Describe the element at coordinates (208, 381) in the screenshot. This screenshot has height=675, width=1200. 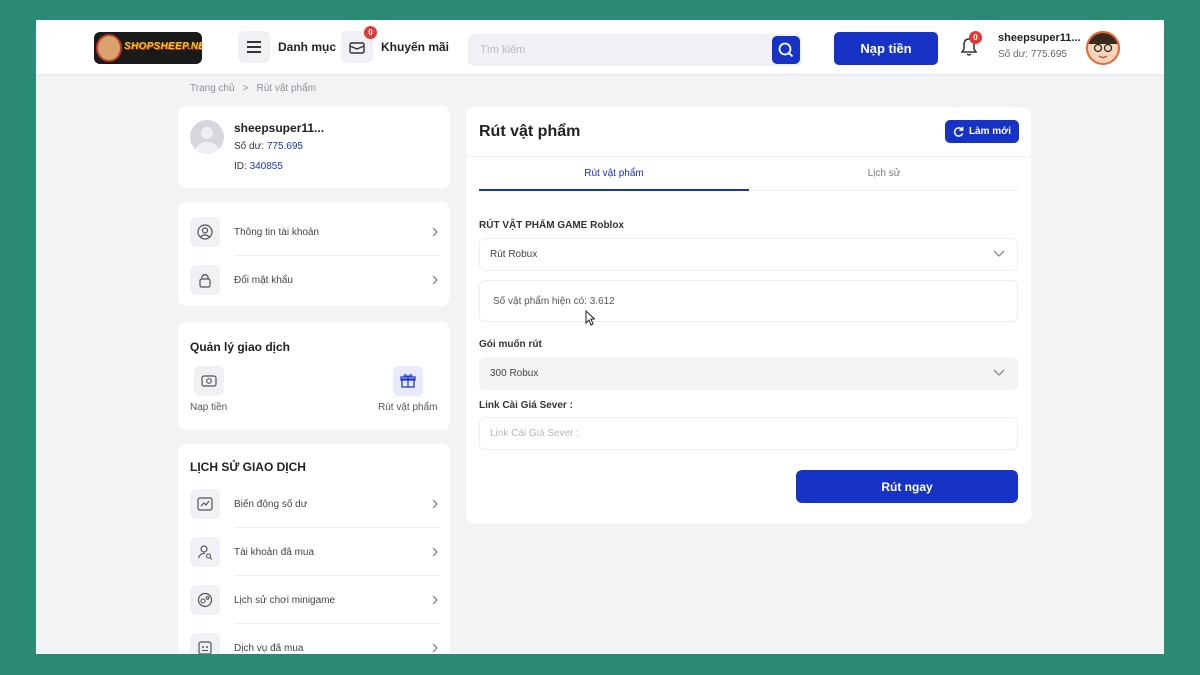
I see `wallet-icon` at that location.